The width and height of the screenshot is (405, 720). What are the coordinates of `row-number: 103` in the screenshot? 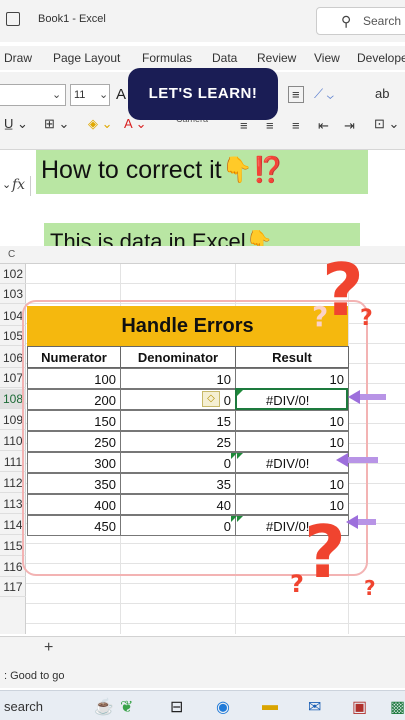 It's located at (13, 294).